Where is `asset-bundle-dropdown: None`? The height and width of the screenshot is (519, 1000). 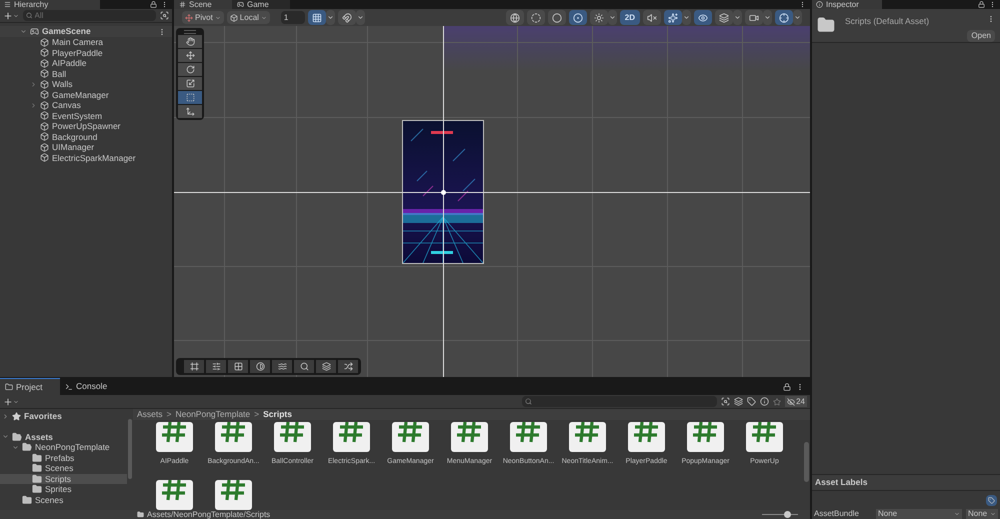 asset-bundle-dropdown: None is located at coordinates (919, 514).